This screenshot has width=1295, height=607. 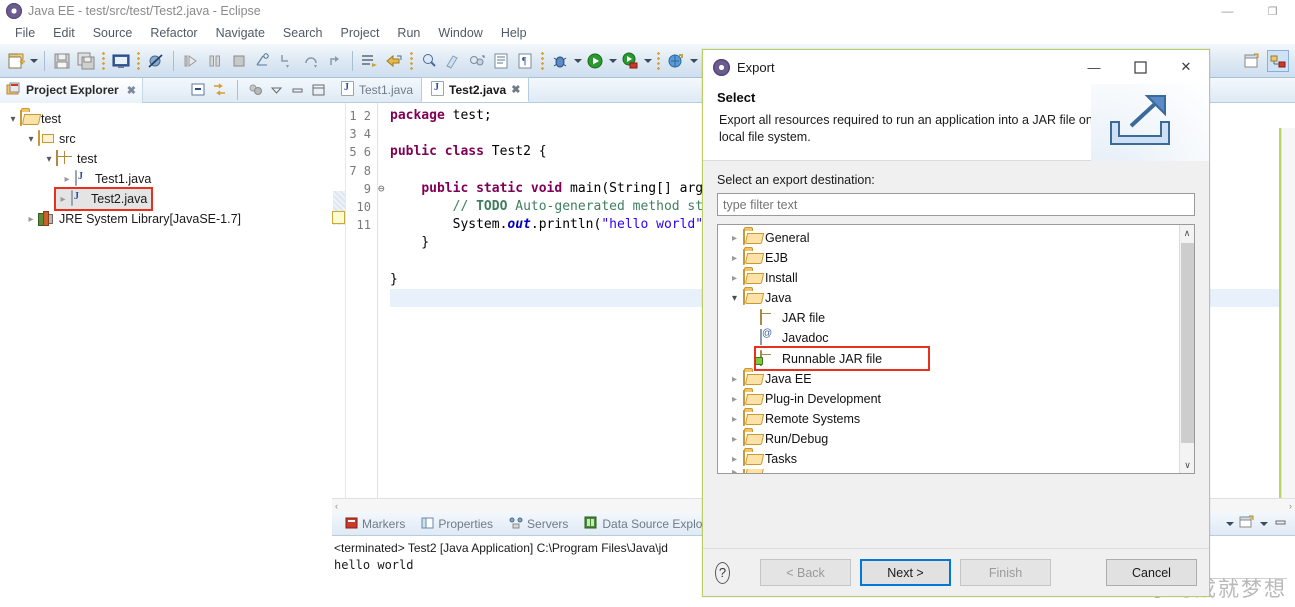 What do you see at coordinates (956, 471) in the screenshot?
I see `tree-item-partial: ▸` at bounding box center [956, 471].